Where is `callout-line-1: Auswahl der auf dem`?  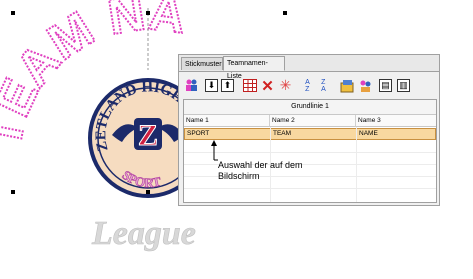 callout-line-1: Auswahl der auf dem is located at coordinates (260, 165).